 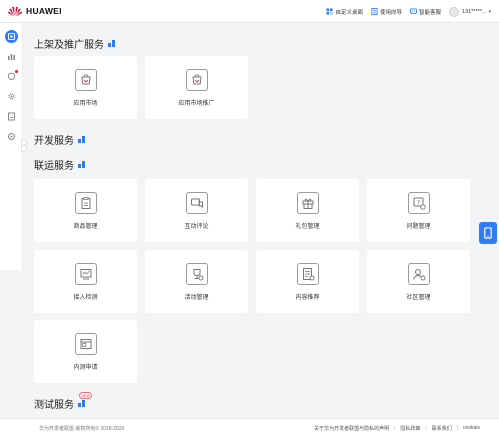 What do you see at coordinates (54, 403) in the screenshot?
I see `section-title-text: 测试服务` at bounding box center [54, 403].